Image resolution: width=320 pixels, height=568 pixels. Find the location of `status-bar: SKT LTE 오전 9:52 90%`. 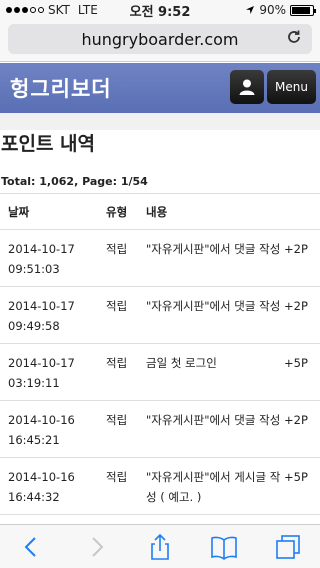

status-bar: SKT LTE 오전 9:52 90% is located at coordinates (160, 10).